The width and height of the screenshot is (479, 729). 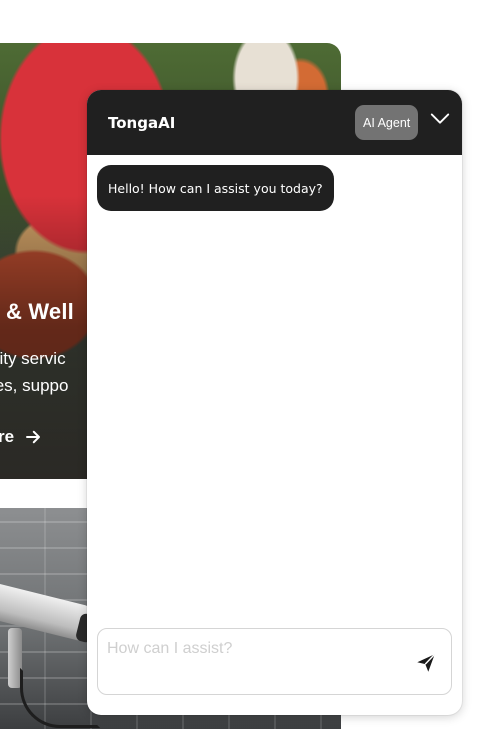 What do you see at coordinates (7, 436) in the screenshot?
I see `read-more-label: re` at bounding box center [7, 436].